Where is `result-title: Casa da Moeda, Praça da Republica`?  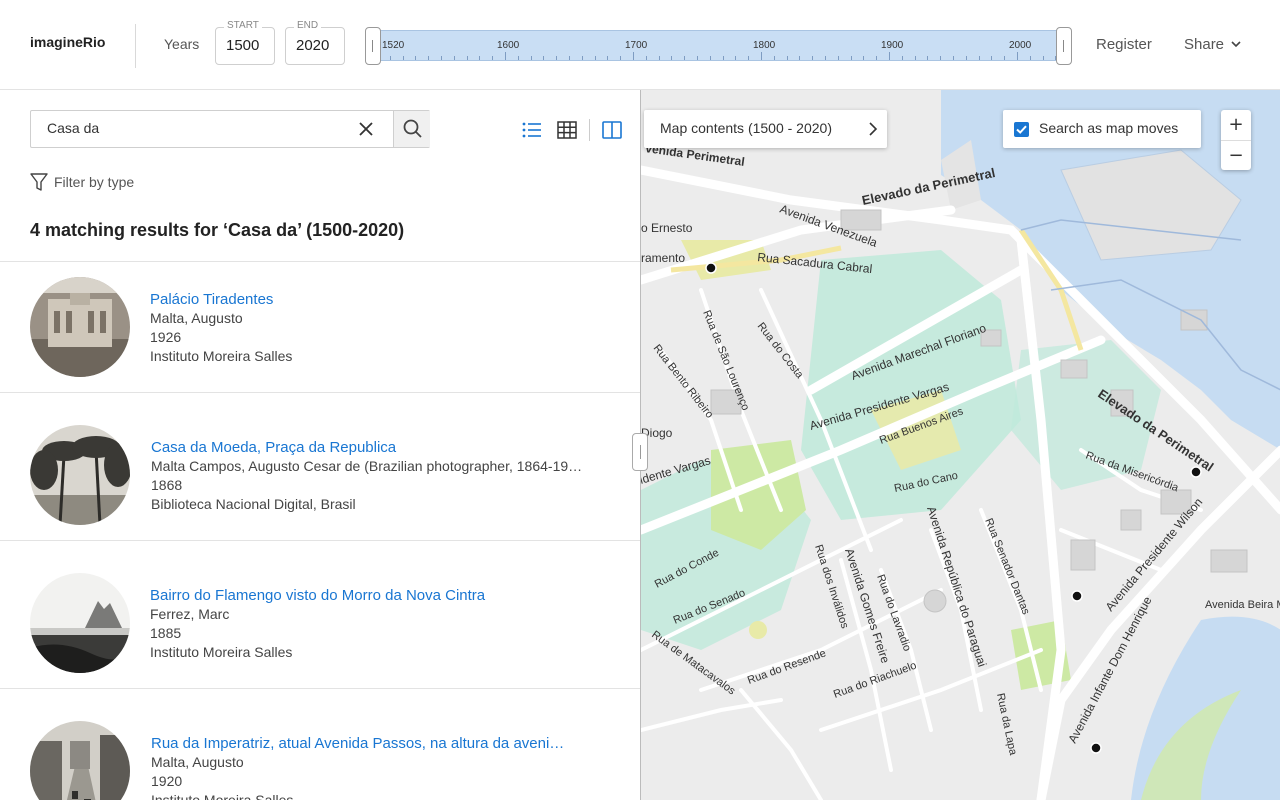
result-title: Casa da Moeda, Praça da Republica is located at coordinates (381, 447).